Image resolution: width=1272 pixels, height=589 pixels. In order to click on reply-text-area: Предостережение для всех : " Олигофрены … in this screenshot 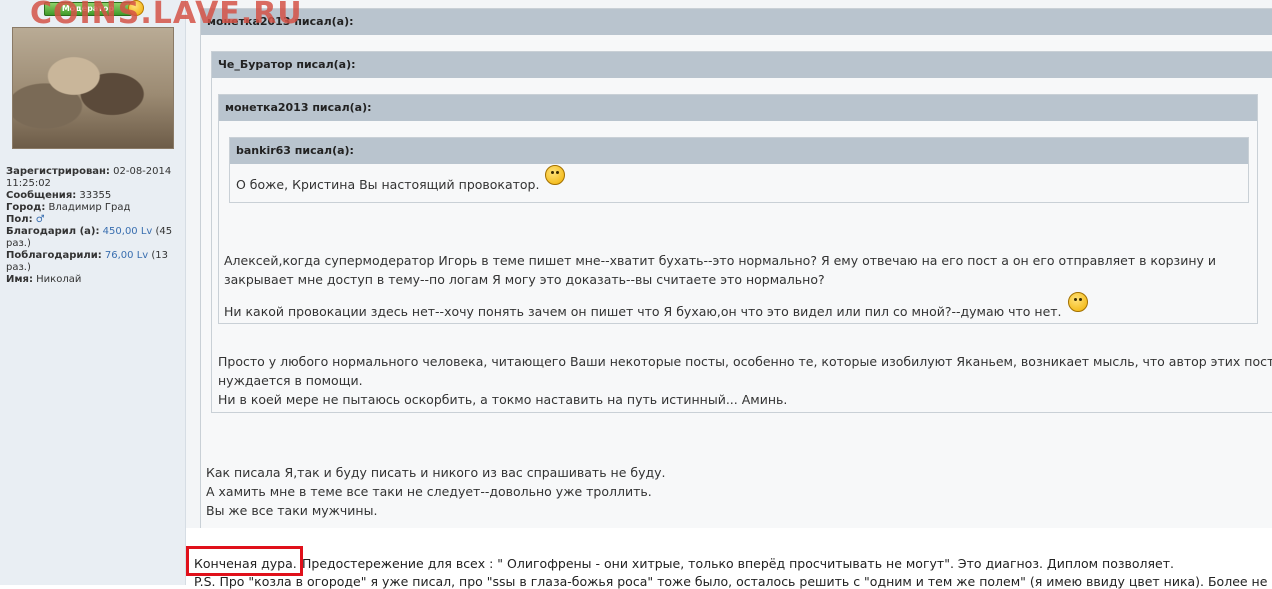, I will do `click(729, 558)`.